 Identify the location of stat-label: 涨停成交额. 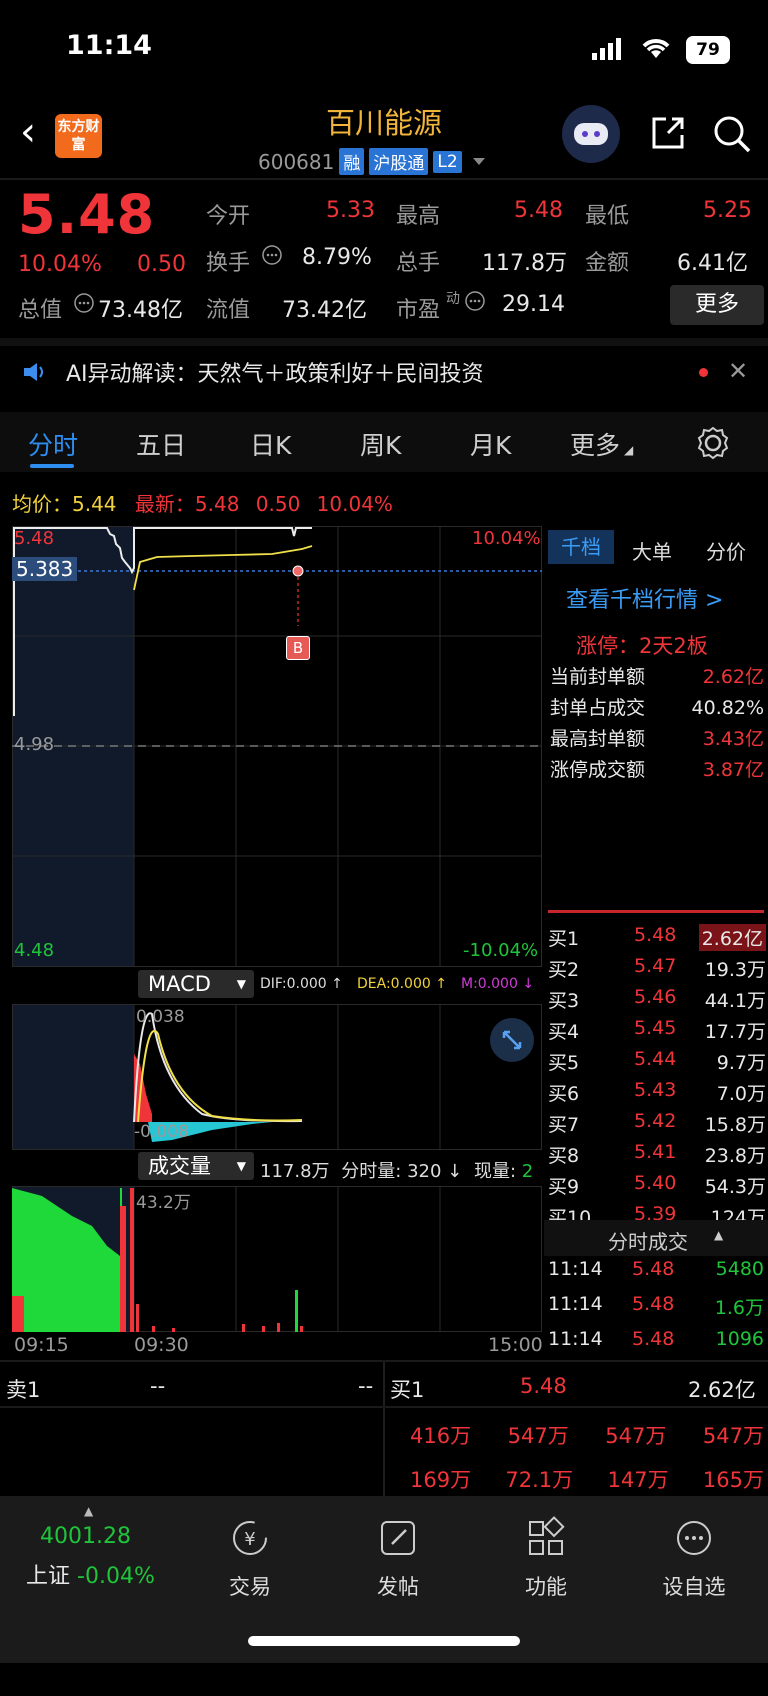
(598, 770).